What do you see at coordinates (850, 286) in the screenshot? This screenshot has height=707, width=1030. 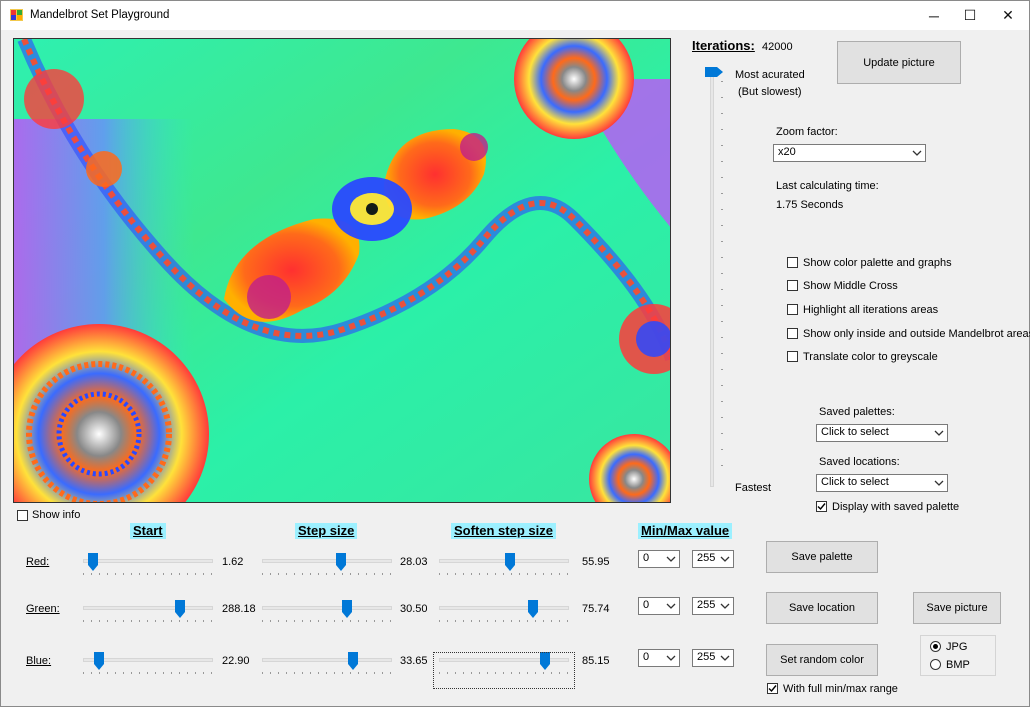 I see `option-label: Show Middle Cross` at bounding box center [850, 286].